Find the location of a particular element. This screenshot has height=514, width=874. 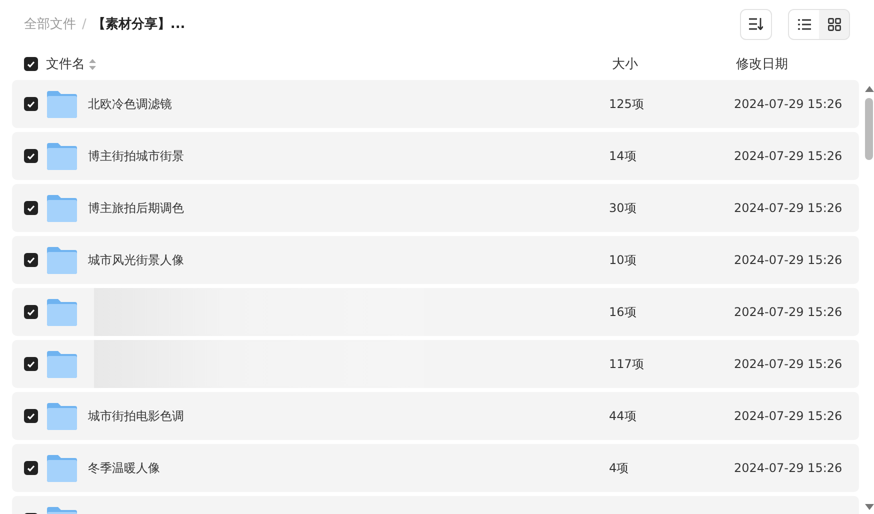

file-name: 城市街拍电影色调 is located at coordinates (136, 416).